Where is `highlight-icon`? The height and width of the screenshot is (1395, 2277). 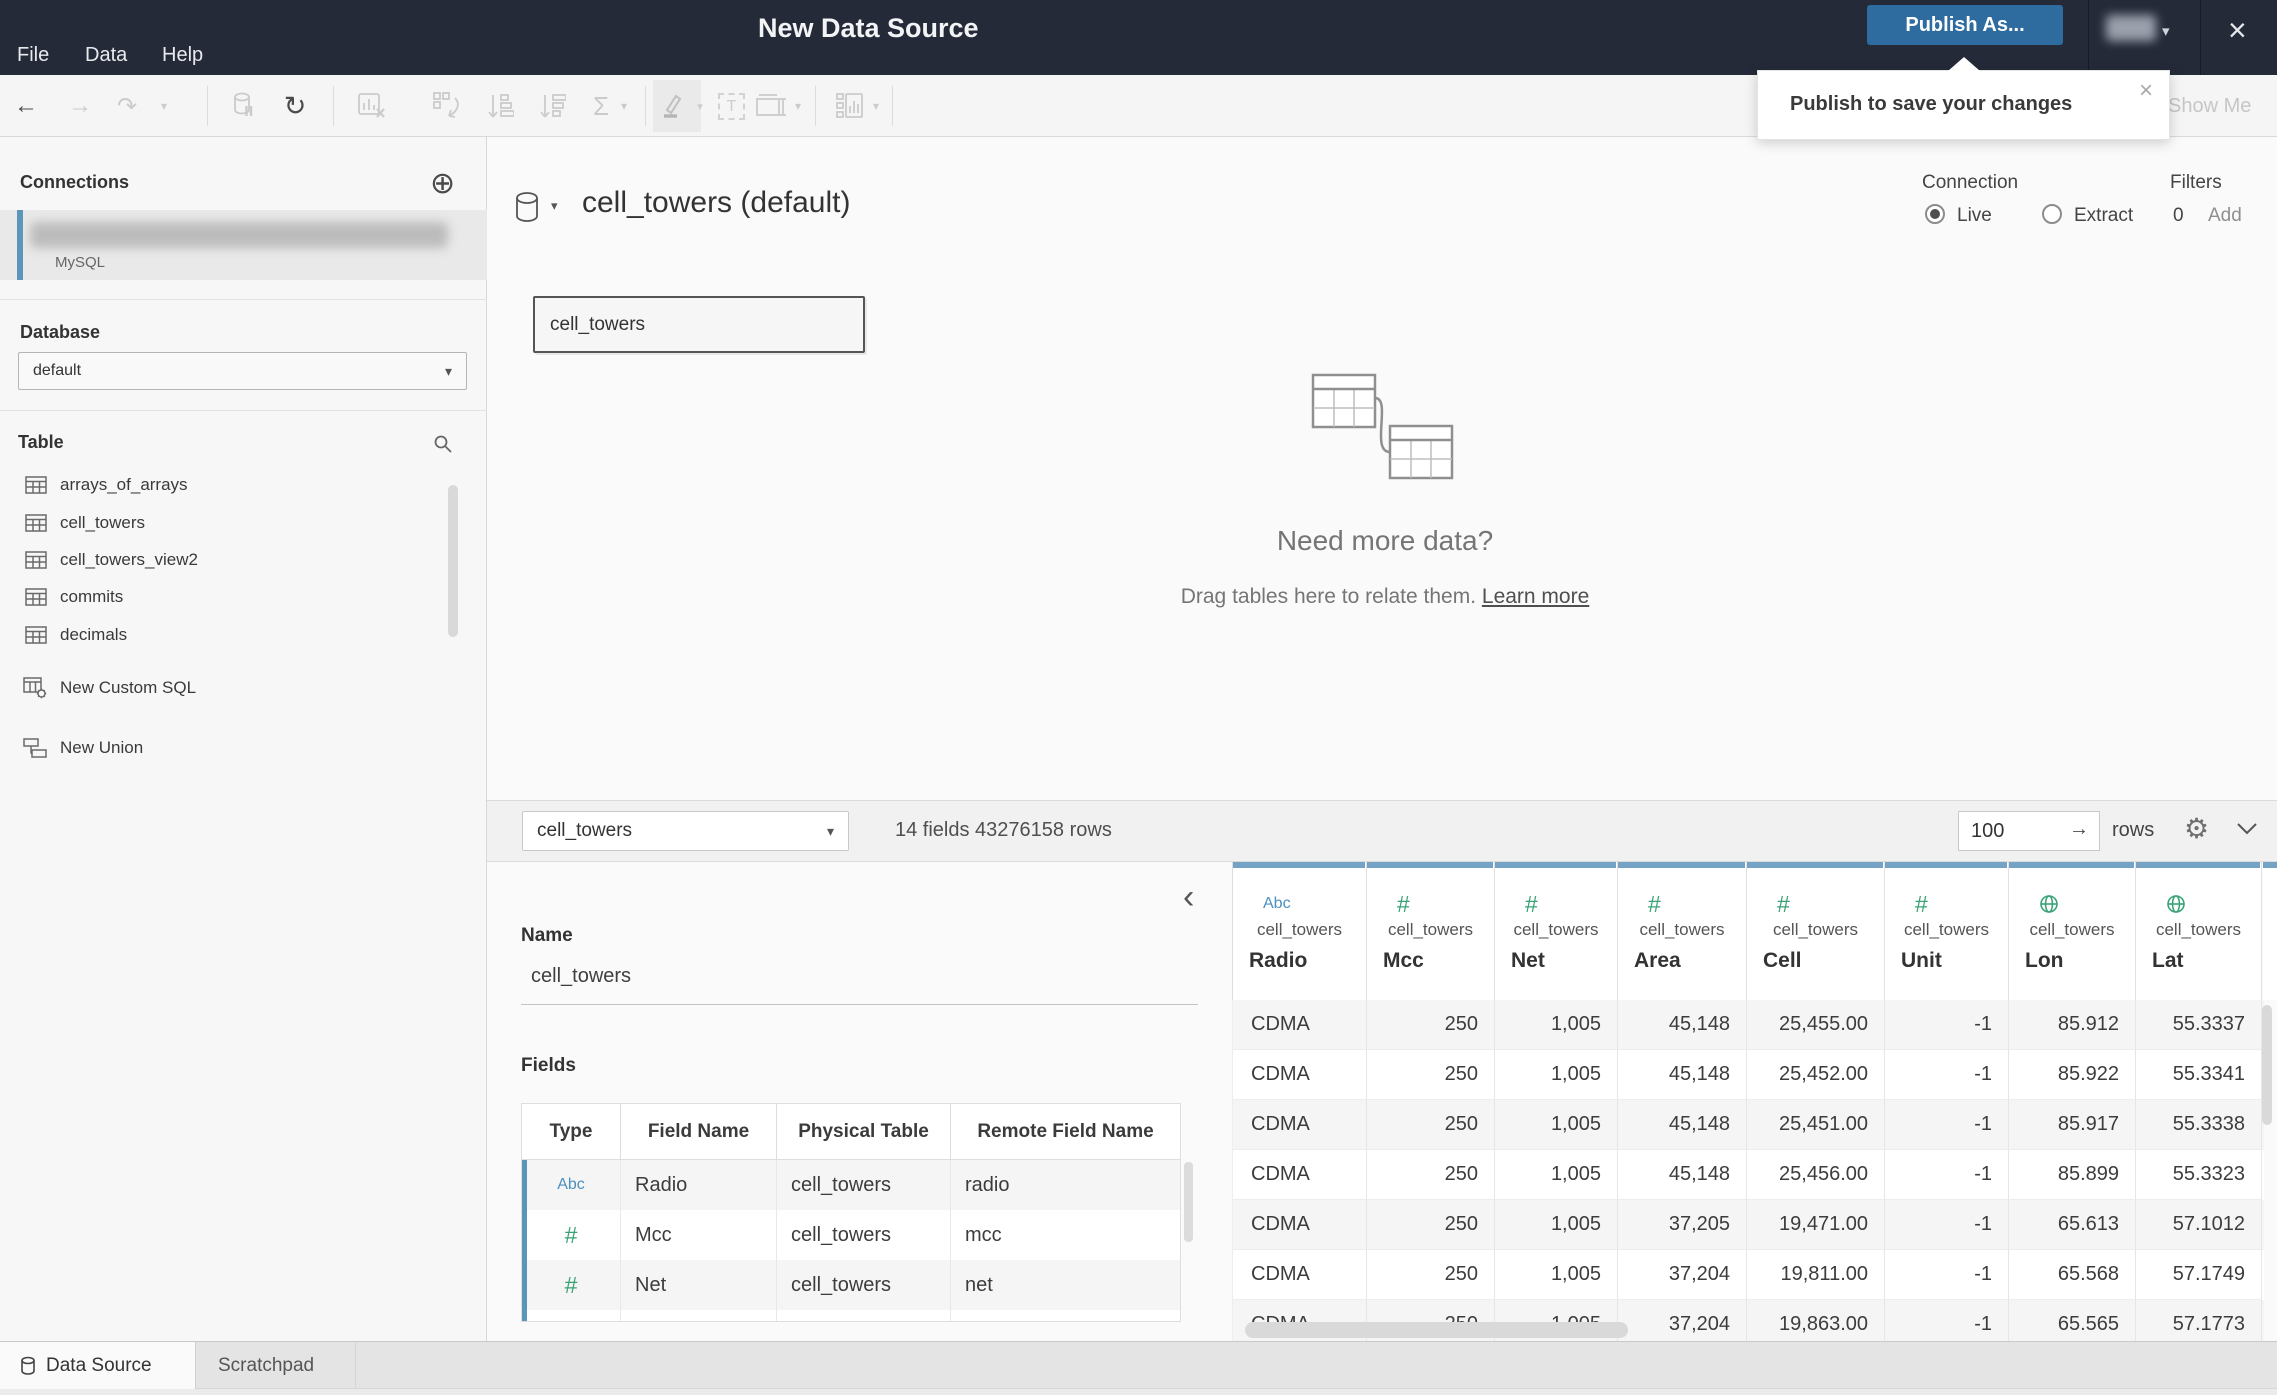
highlight-icon is located at coordinates (673, 106).